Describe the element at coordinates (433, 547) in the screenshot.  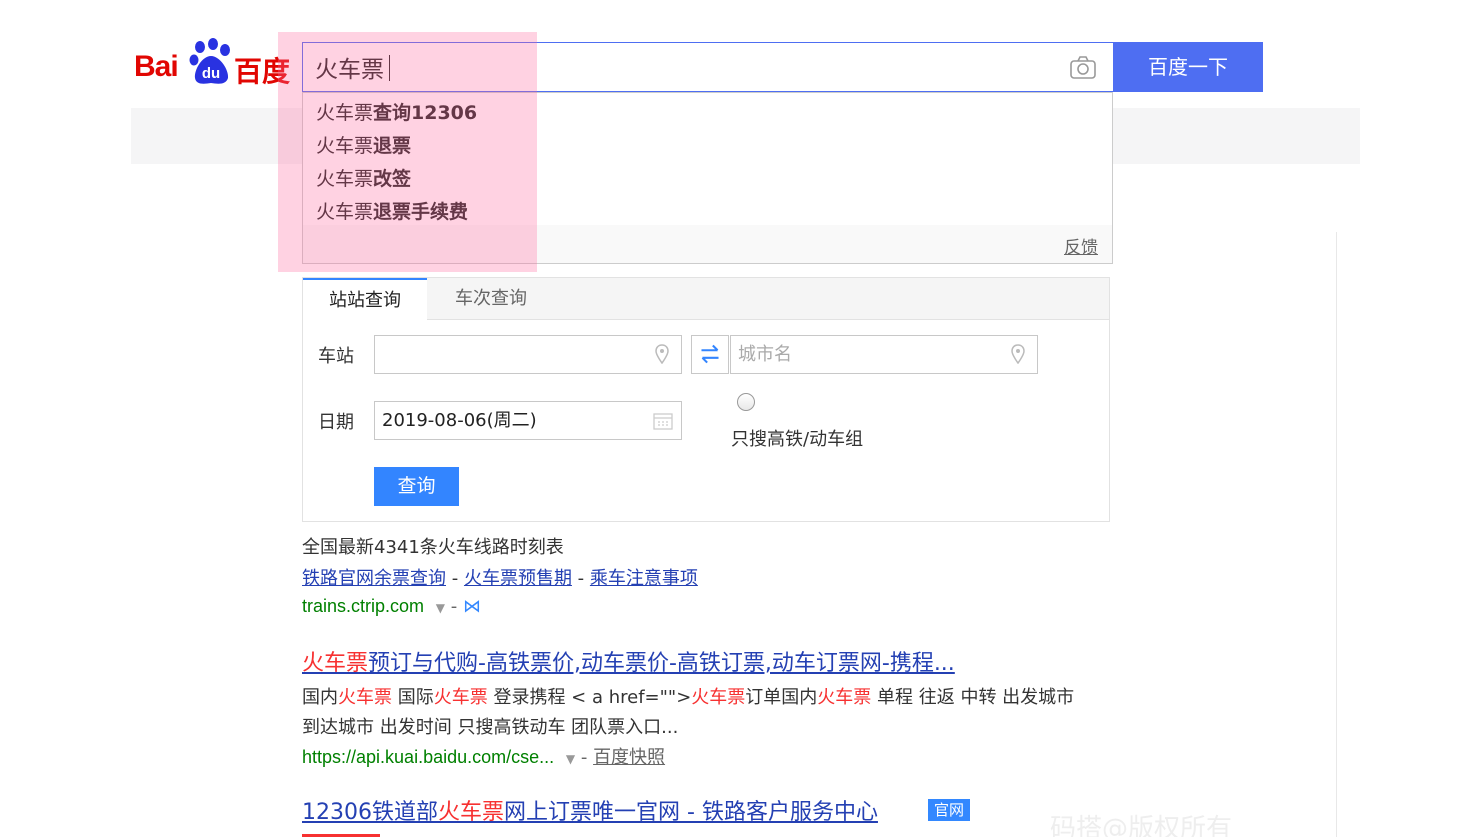
I see `result-summary: 全国最新4341条火车线路时刻表` at that location.